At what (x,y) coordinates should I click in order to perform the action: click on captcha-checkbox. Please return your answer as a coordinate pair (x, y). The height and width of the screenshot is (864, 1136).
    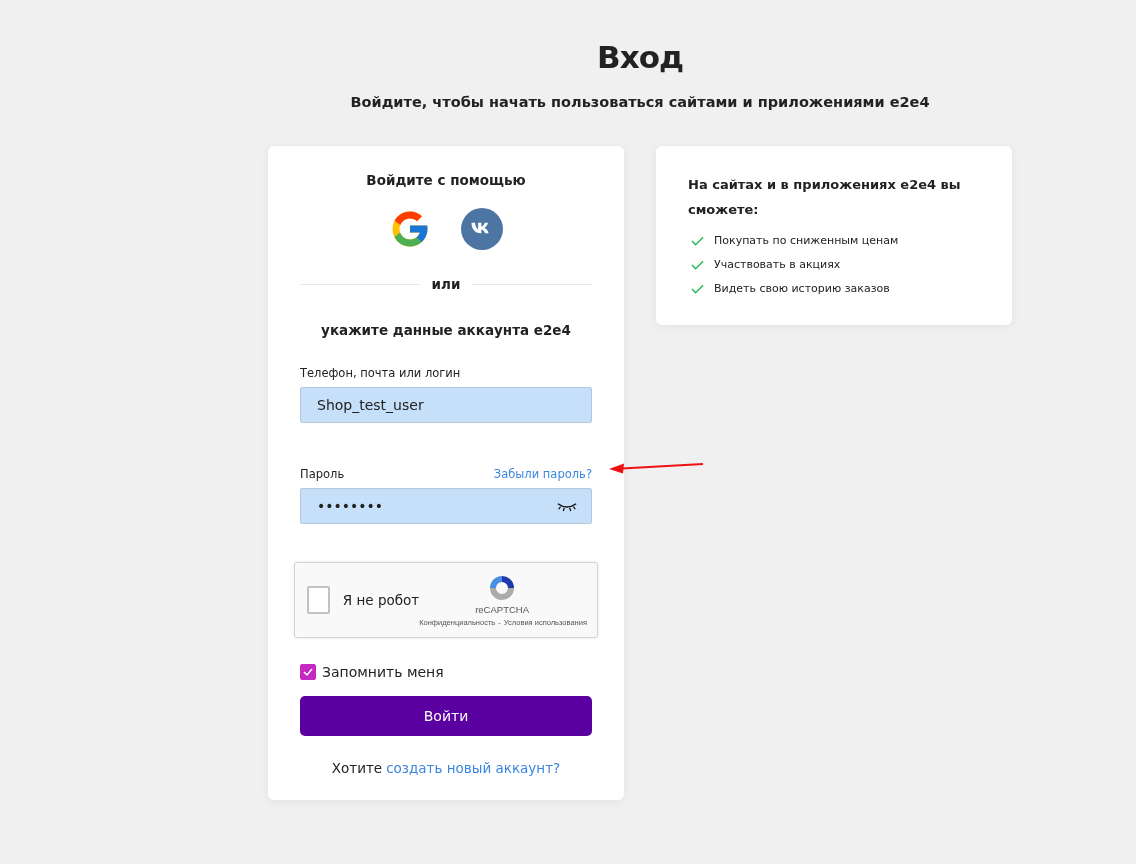
    Looking at the image, I should click on (318, 600).